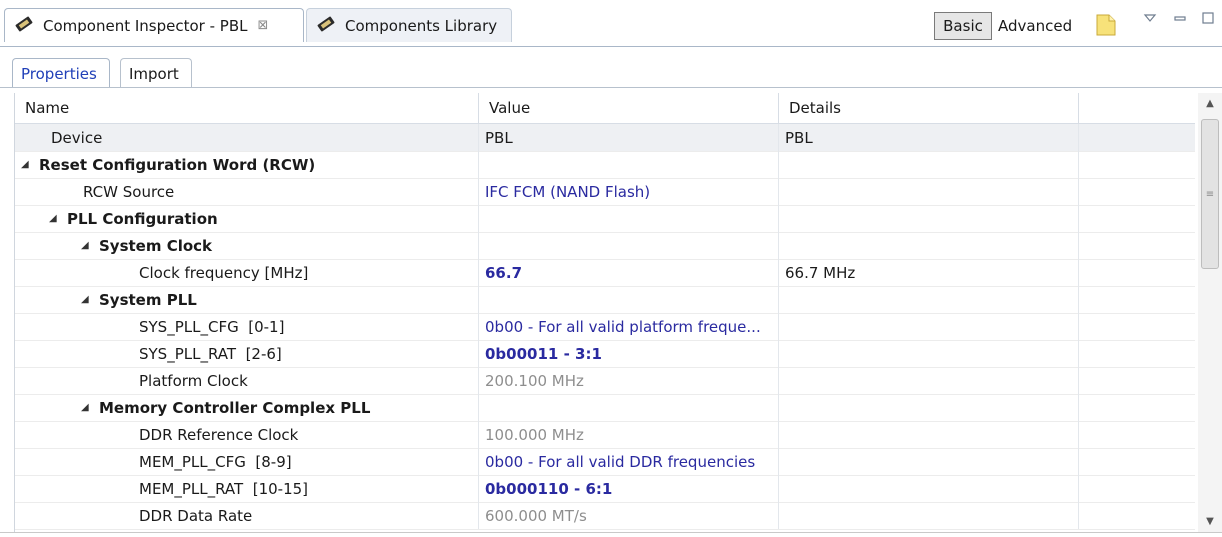 This screenshot has width=1222, height=537. I want to click on scrollbar-thumb: ≡, so click(1210, 194).